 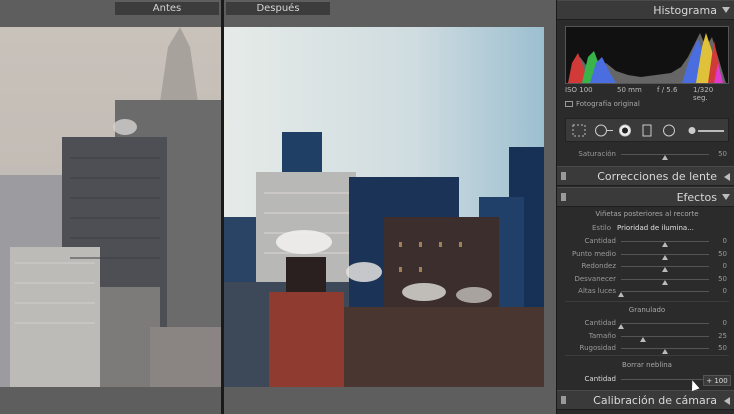 I want to click on camera-calibration-title: Calibración de cámara, so click(x=655, y=400).